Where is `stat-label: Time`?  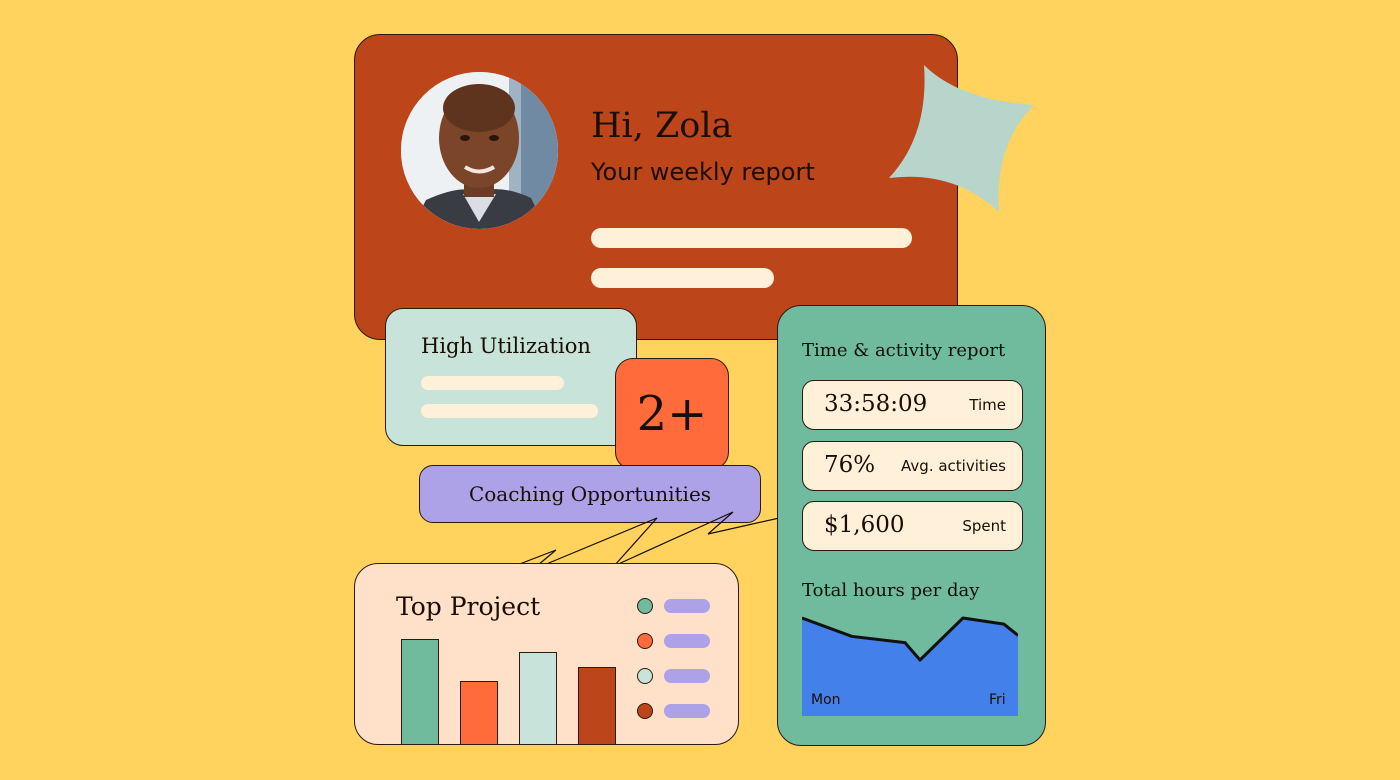
stat-label: Time is located at coordinates (987, 405).